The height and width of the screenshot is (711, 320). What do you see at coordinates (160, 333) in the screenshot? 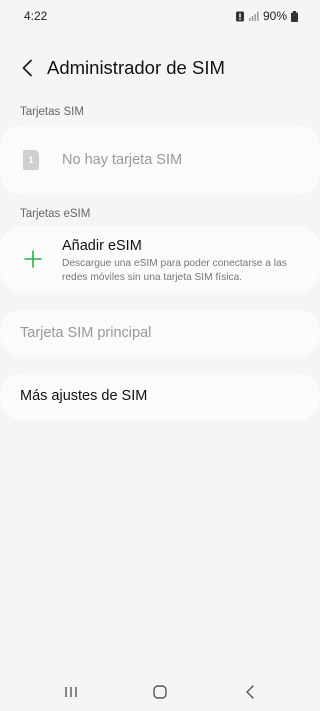
I see `primary-sim-item: Tarjeta SIM principal` at bounding box center [160, 333].